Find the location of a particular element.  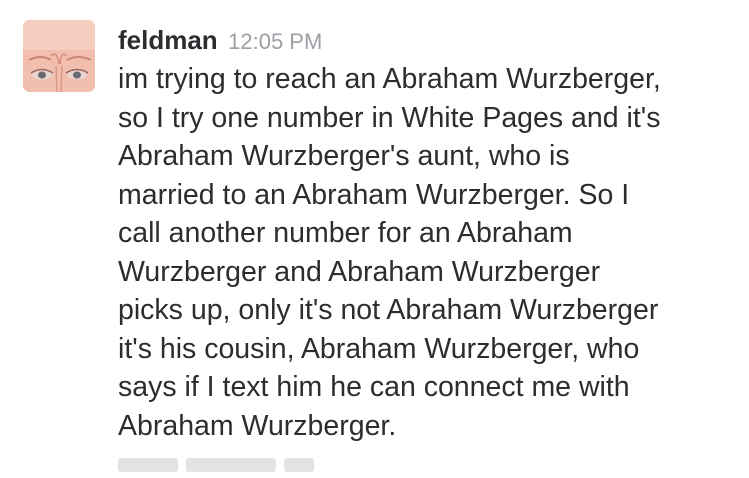

message-line: Abraham Wurzberger. is located at coordinates (257, 425).